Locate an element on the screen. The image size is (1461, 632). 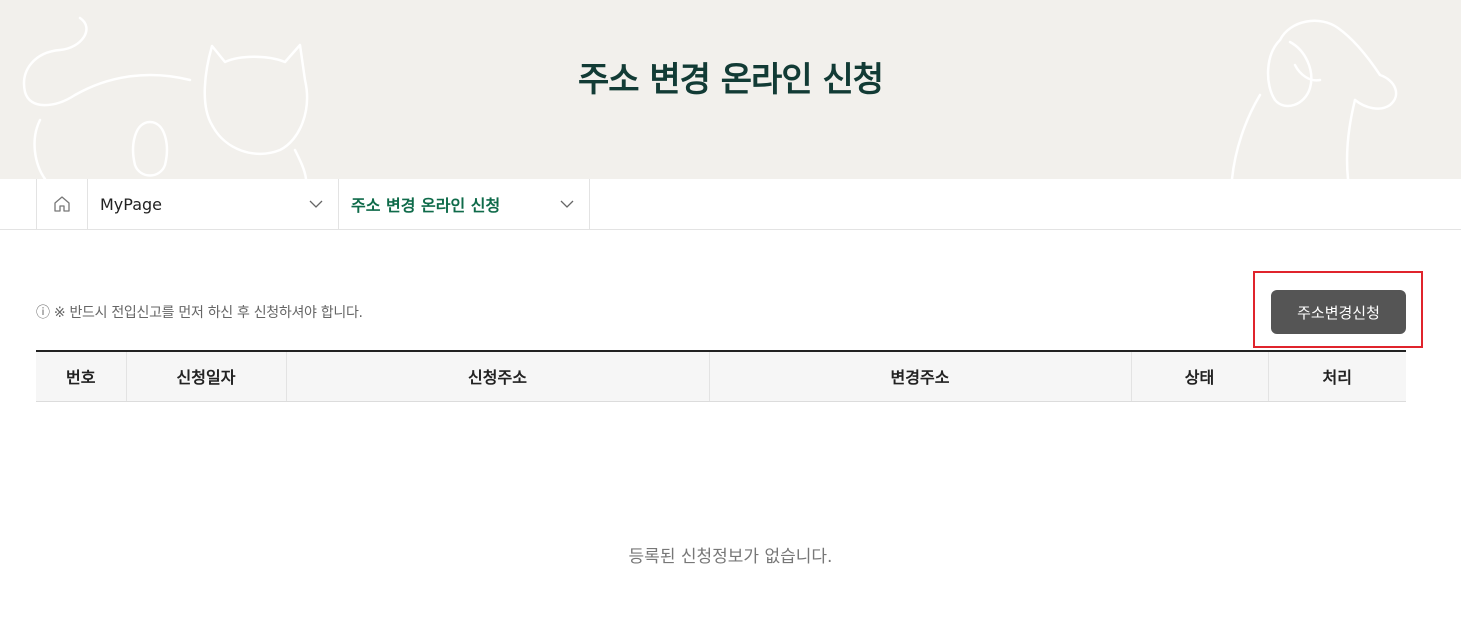
column-header: 번호 is located at coordinates (81, 376).